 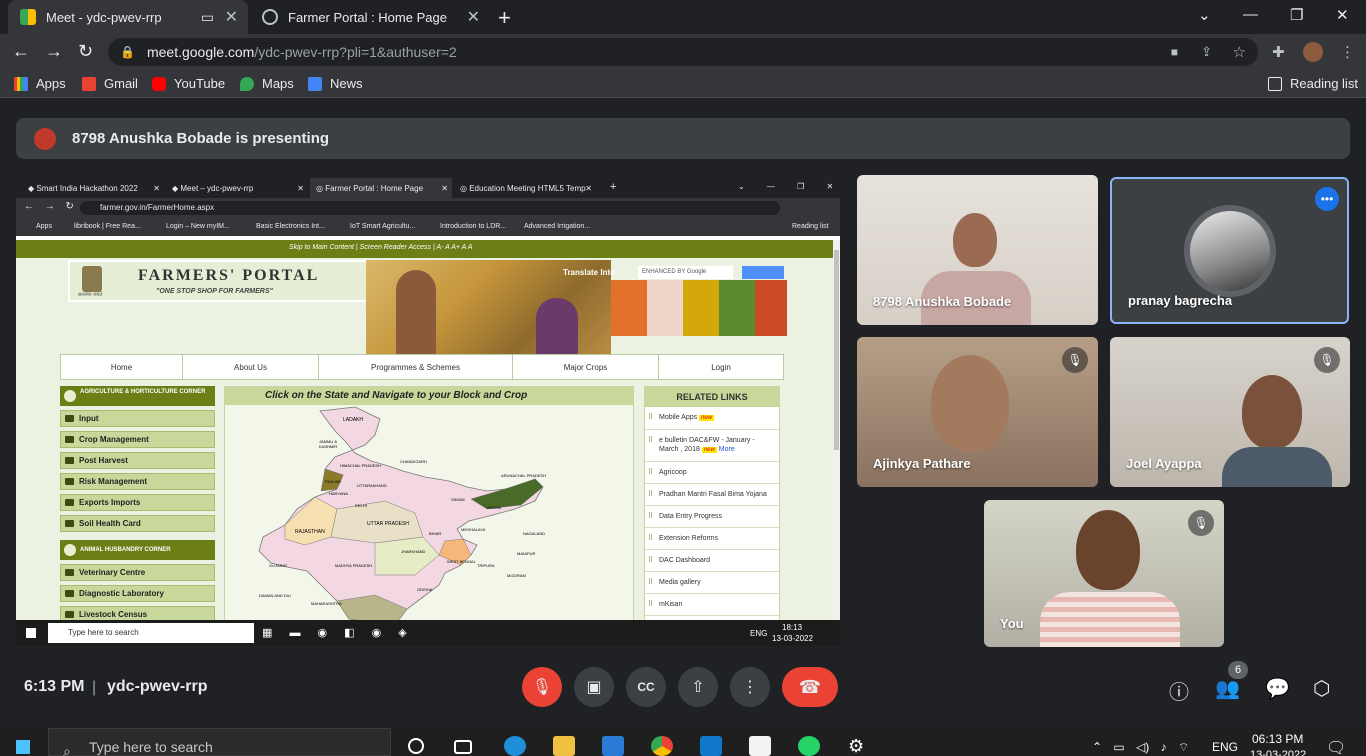 I want to click on tray-icons: ⌃ ▭ ◁) ♪ ⌔, so click(x=1140, y=747).